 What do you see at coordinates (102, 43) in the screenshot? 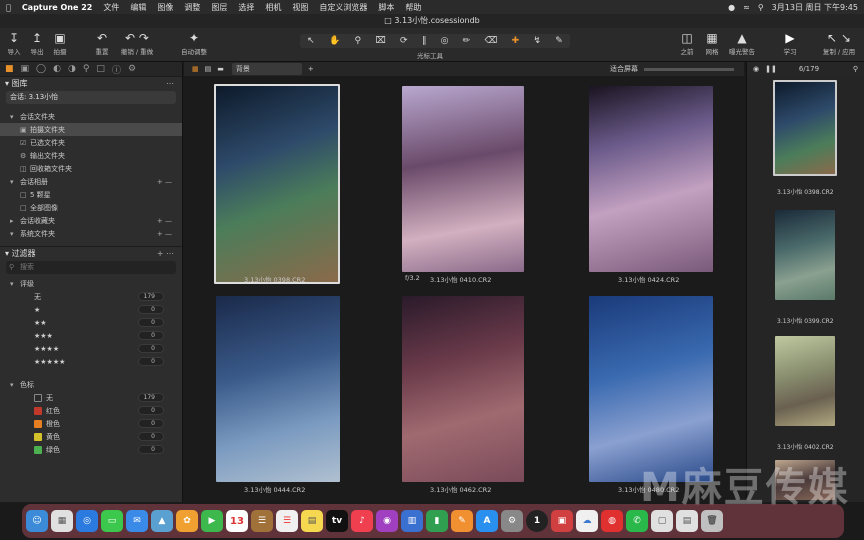
I see `reset-button: ↶ 重置` at bounding box center [102, 43].